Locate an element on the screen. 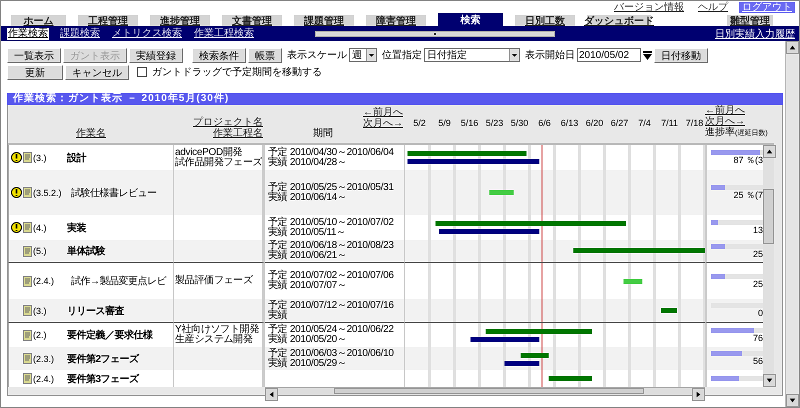 Image resolution: width=800 pixels, height=408 pixels. actual-period: 実績 is located at coordinates (278, 315).